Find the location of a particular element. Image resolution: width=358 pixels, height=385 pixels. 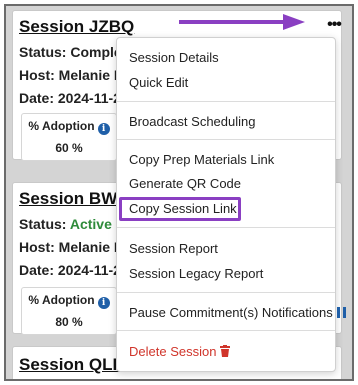

menu-item-quick-edit: Quick Edit is located at coordinates (158, 82).